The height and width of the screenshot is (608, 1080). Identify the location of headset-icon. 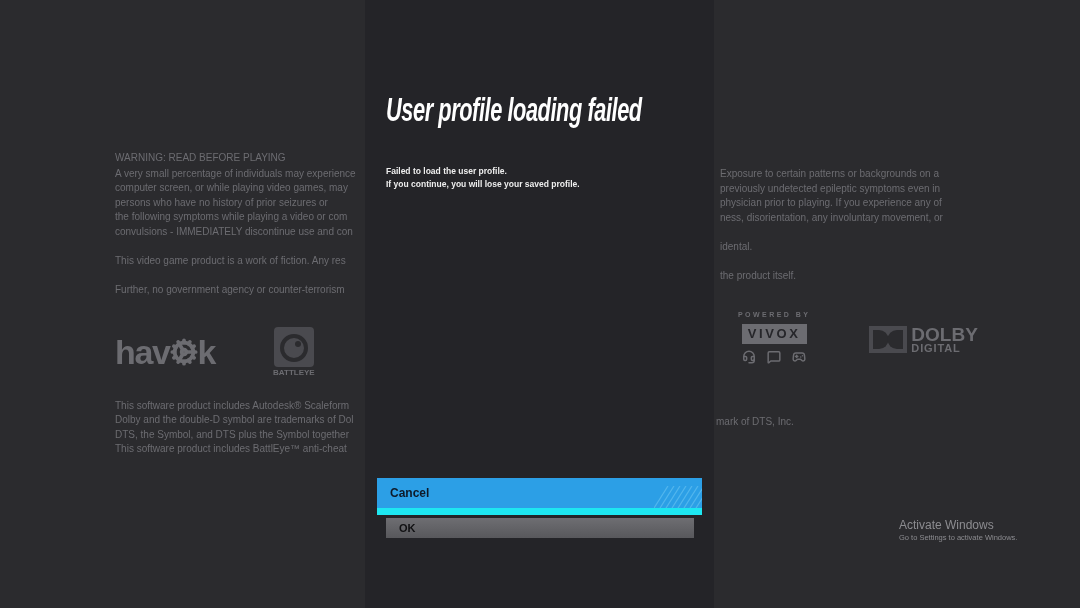
(749, 356).